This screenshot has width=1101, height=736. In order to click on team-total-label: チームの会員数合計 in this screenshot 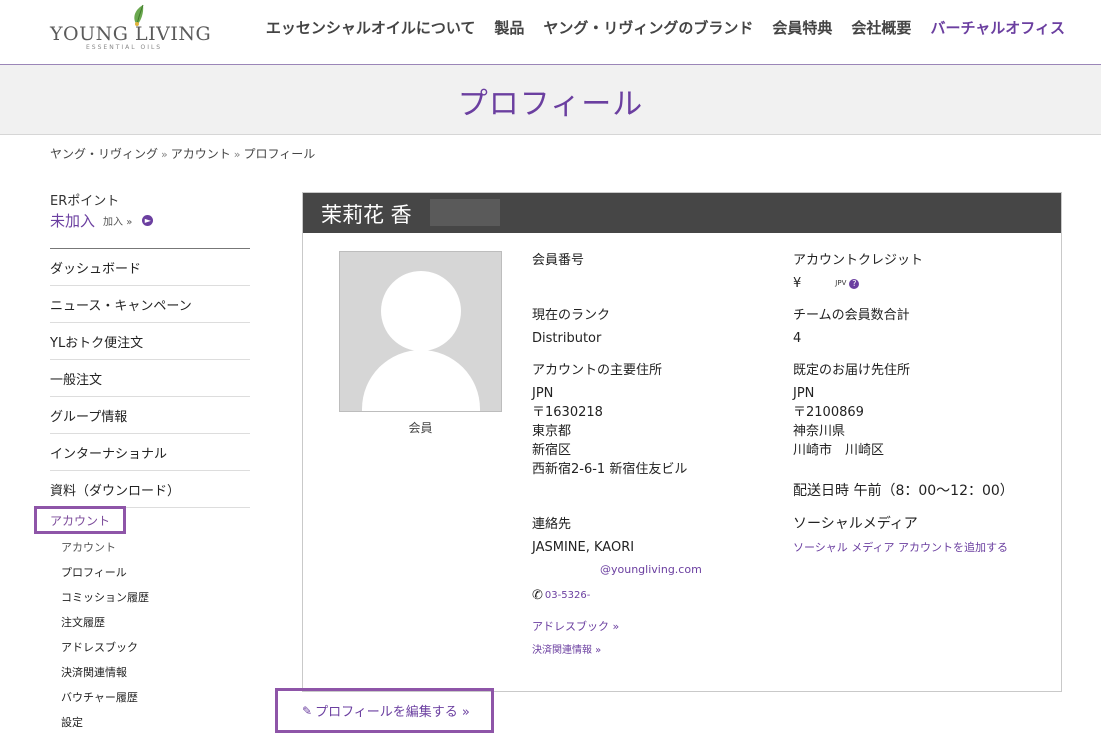, I will do `click(851, 315)`.